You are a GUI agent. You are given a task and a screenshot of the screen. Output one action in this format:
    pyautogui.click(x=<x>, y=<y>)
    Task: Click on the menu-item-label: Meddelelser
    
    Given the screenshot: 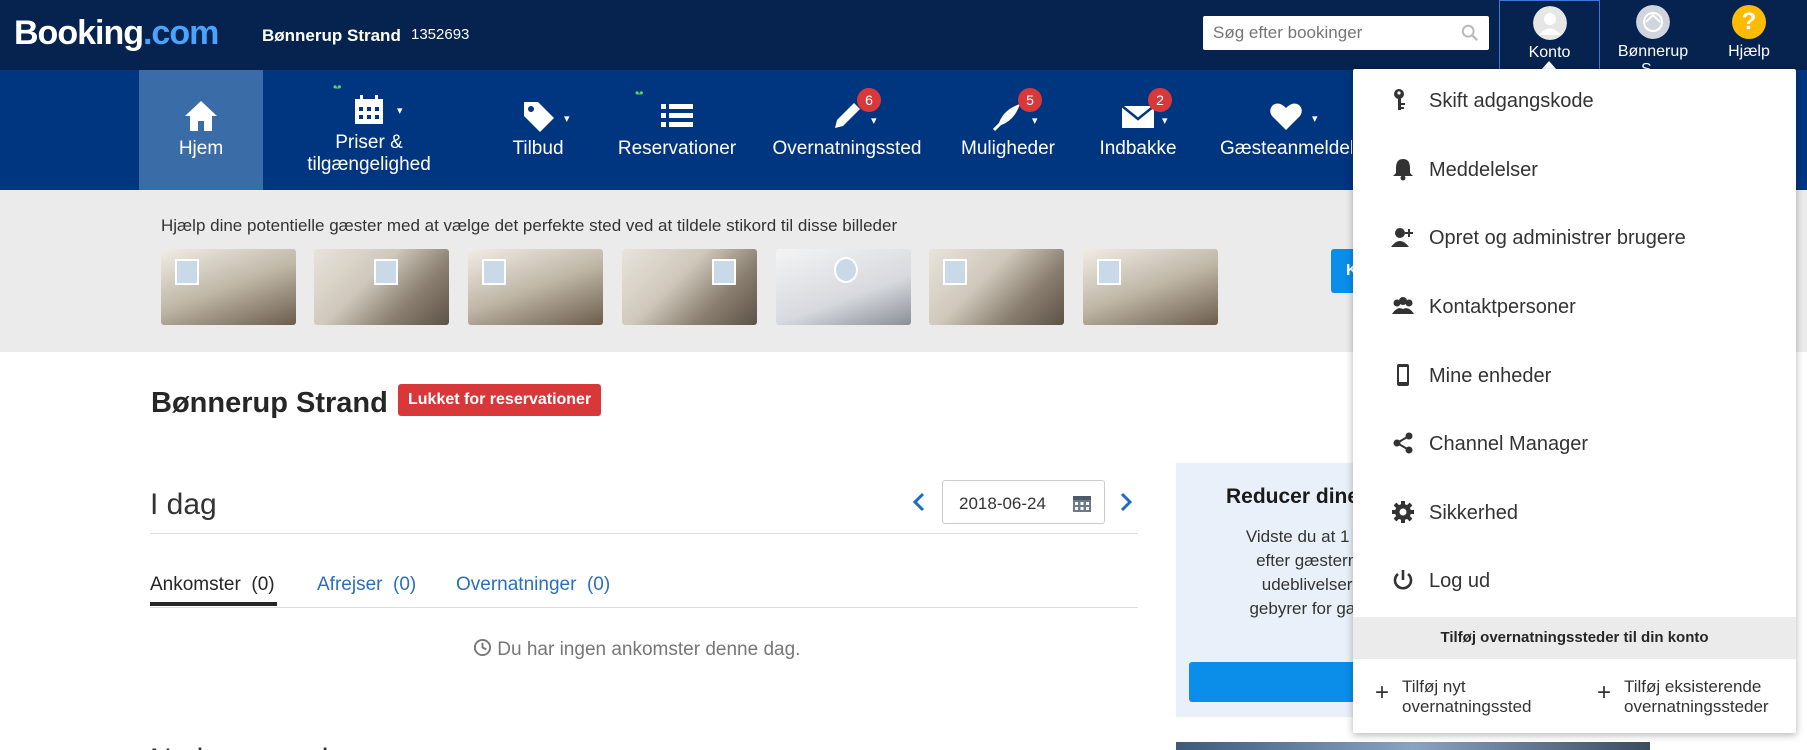 What is the action you would take?
    pyautogui.click(x=1483, y=170)
    